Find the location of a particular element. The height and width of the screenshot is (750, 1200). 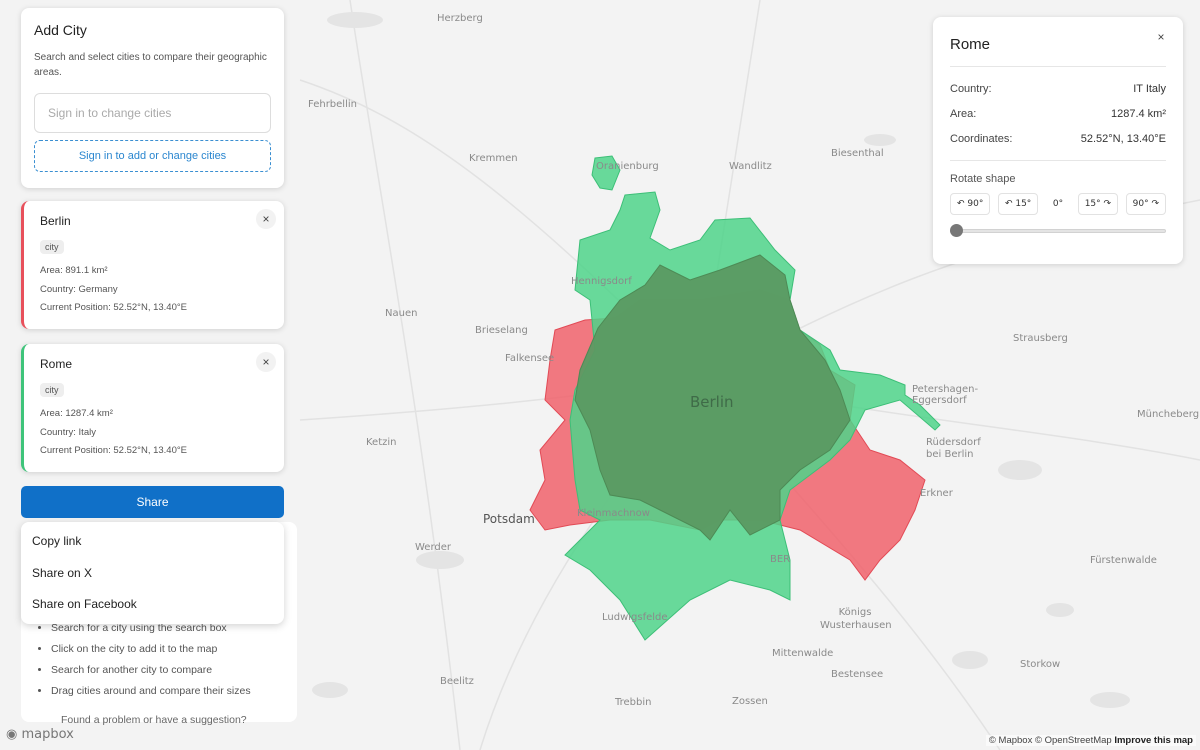

info-area-label: Area: is located at coordinates (963, 114).